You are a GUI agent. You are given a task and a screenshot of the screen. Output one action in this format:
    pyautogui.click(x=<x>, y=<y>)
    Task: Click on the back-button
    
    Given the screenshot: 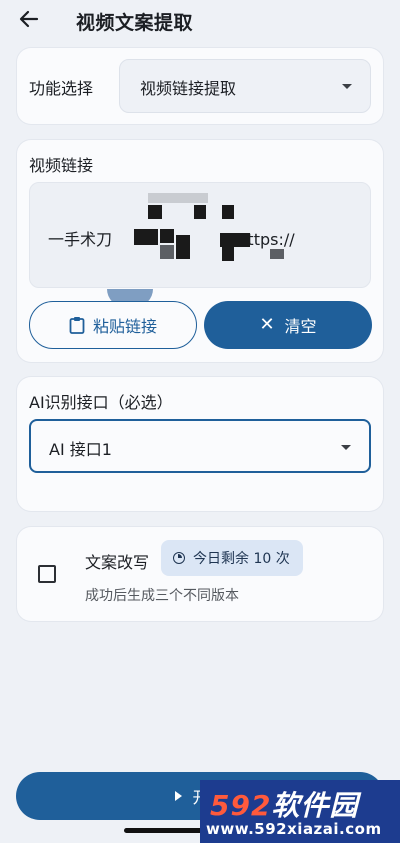 What is the action you would take?
    pyautogui.click(x=29, y=19)
    